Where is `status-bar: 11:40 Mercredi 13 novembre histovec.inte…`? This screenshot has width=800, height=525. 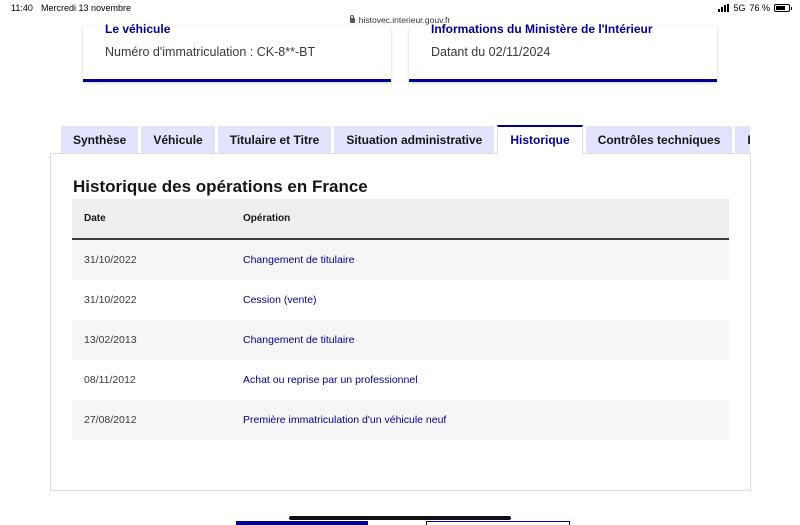
status-bar: 11:40 Mercredi 13 novembre histovec.inte… is located at coordinates (400, 12).